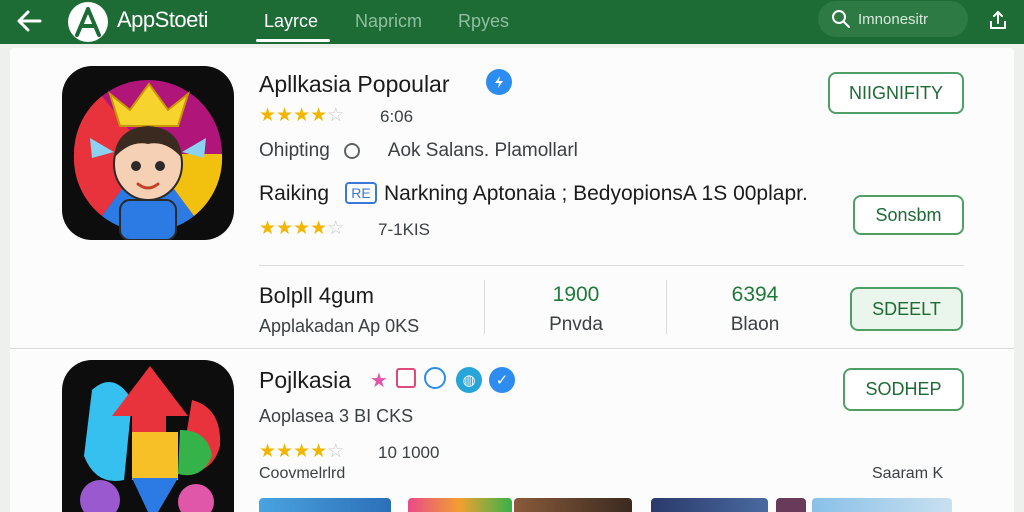  I want to click on meta-left: Ohipting, so click(294, 150).